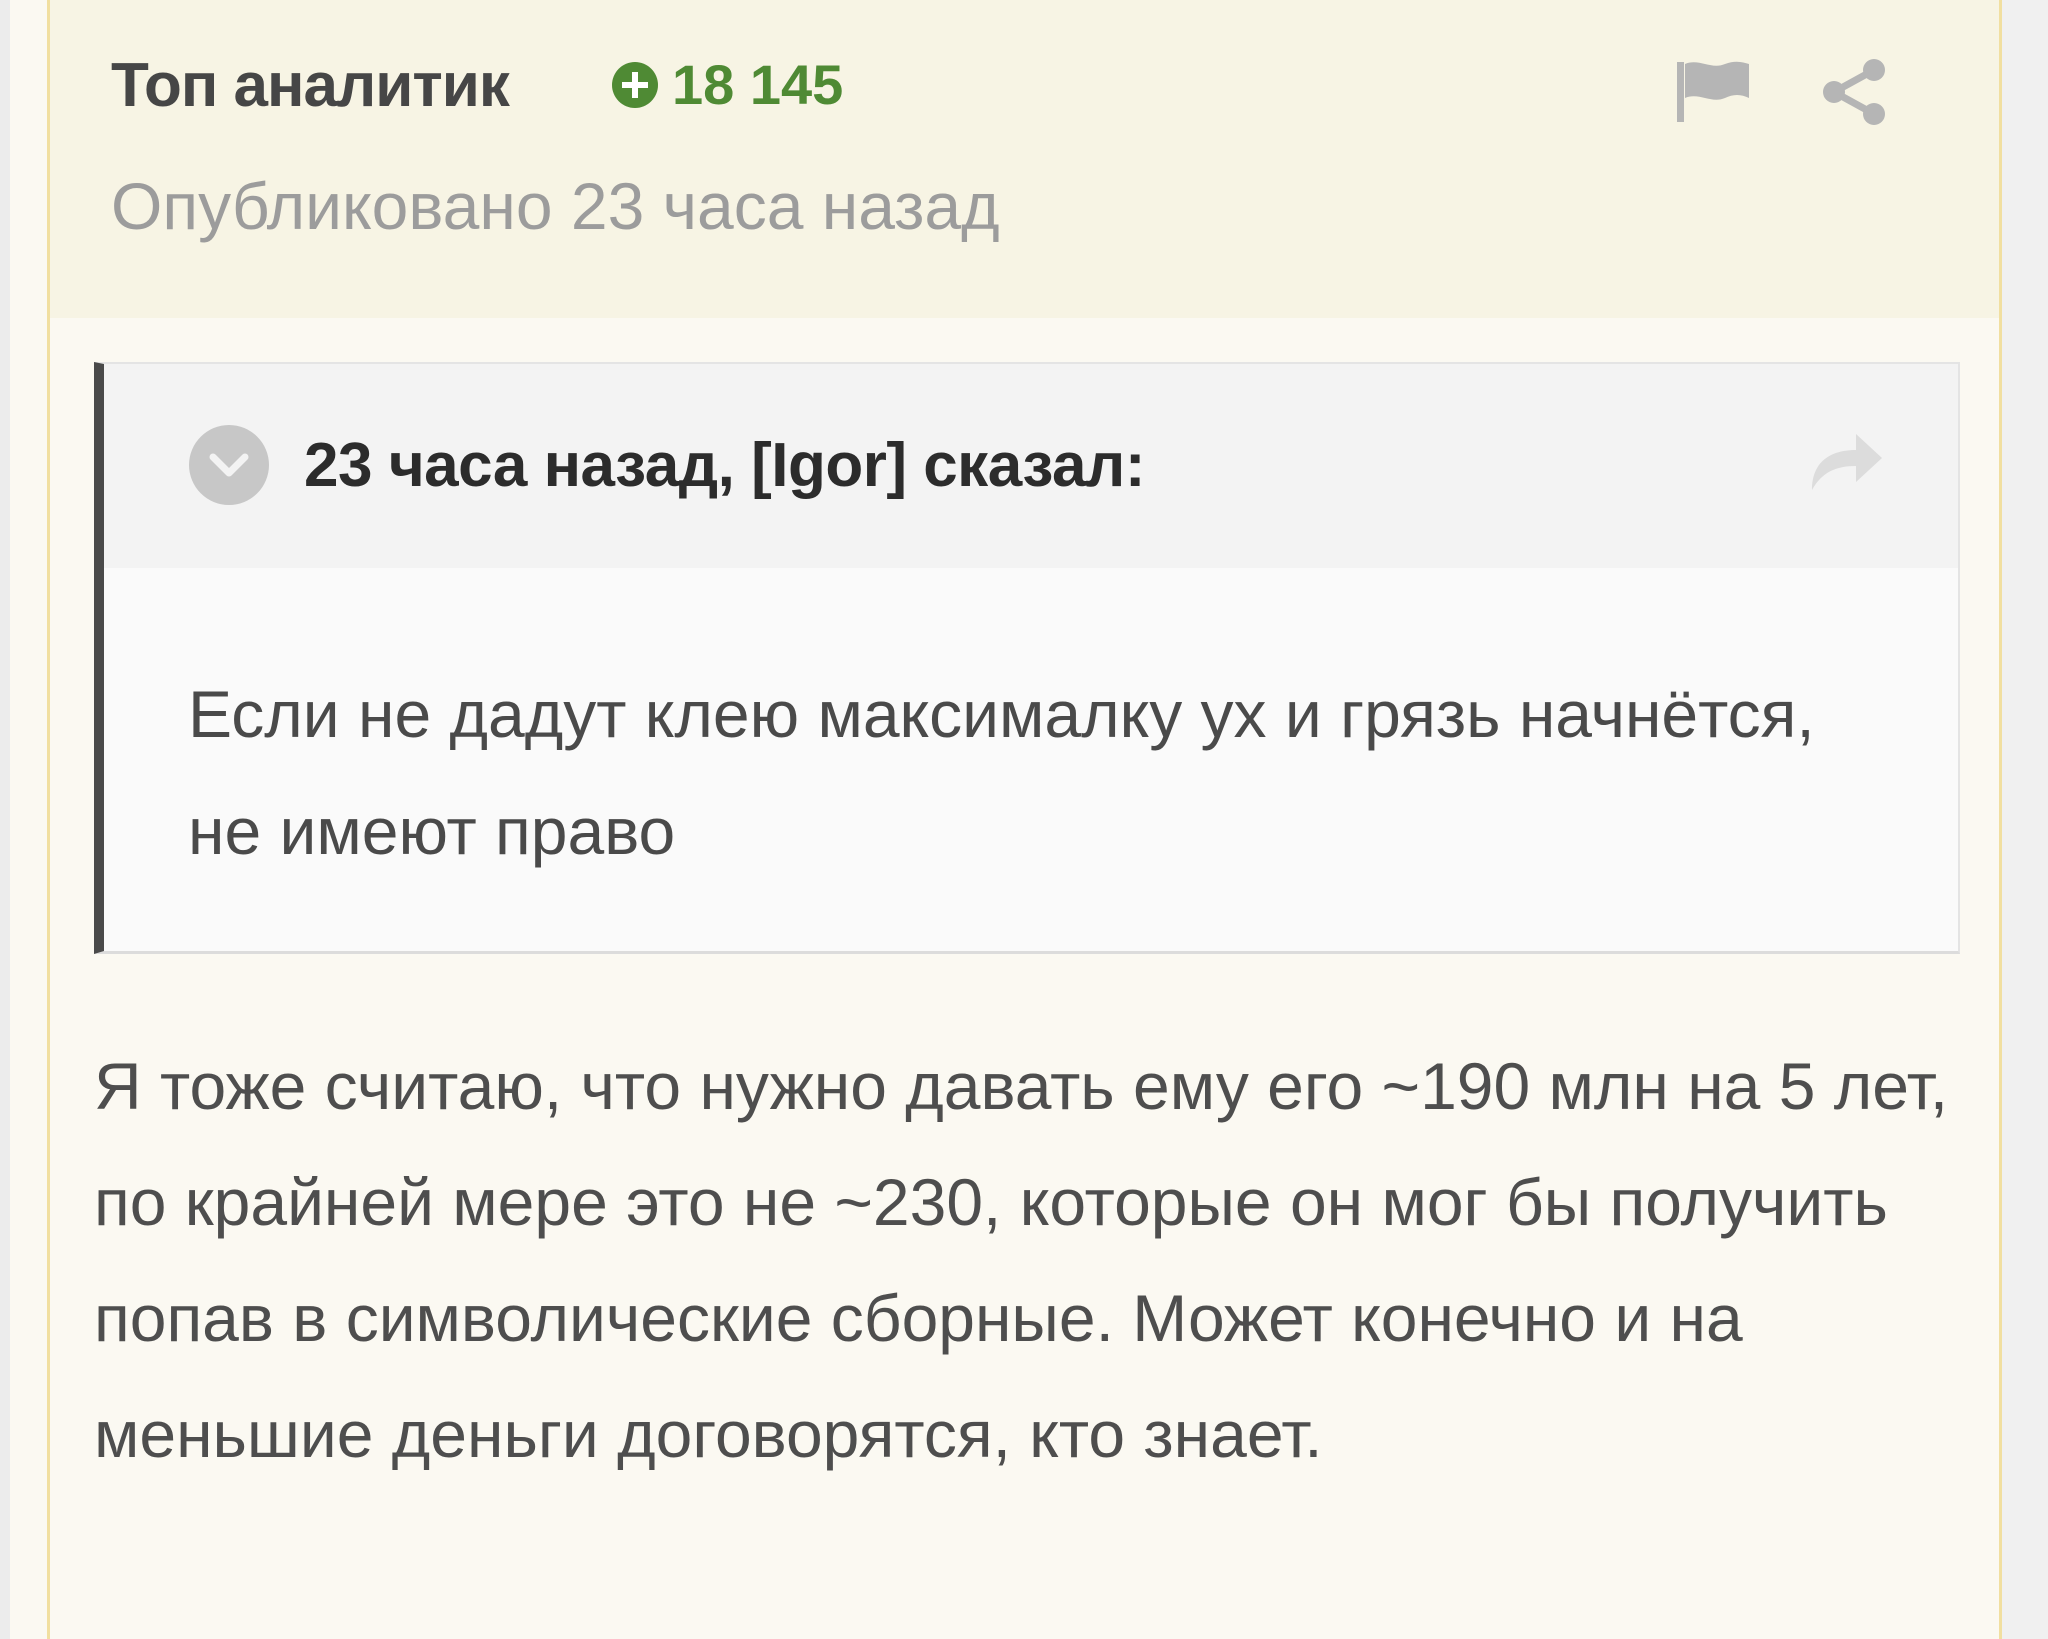  I want to click on reputation-count: 18 145, so click(758, 84).